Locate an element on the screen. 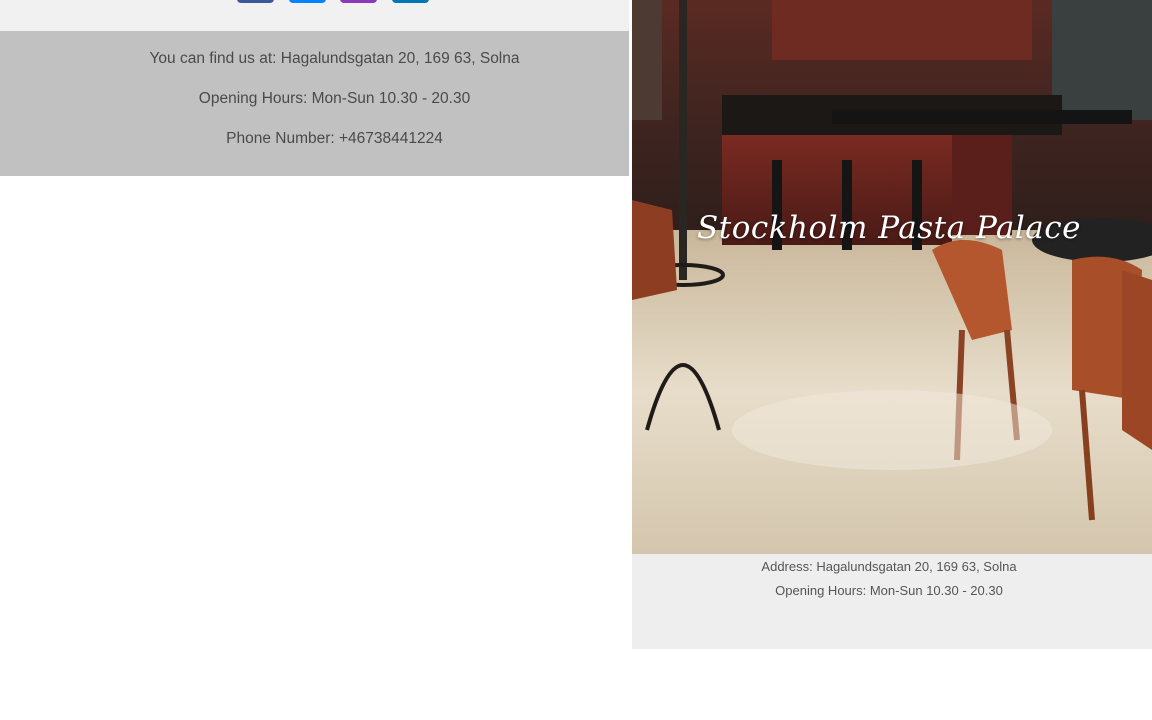 Image resolution: width=1152 pixels, height=720 pixels. facebook-icon is located at coordinates (255, 1).